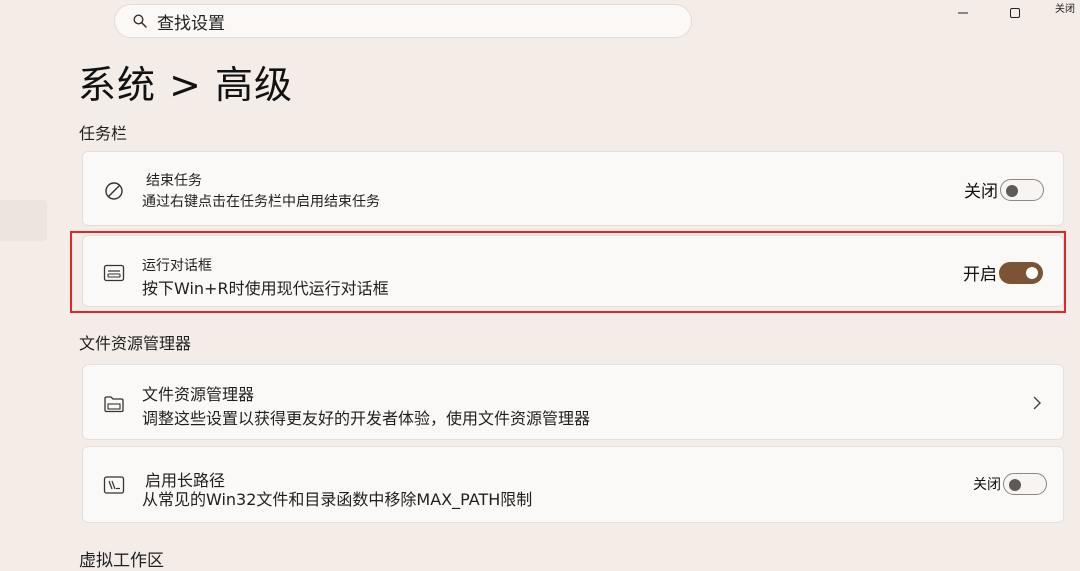 The image size is (1080, 571). Describe the element at coordinates (403, 21) in the screenshot. I see `search-box: 查找设置` at that location.